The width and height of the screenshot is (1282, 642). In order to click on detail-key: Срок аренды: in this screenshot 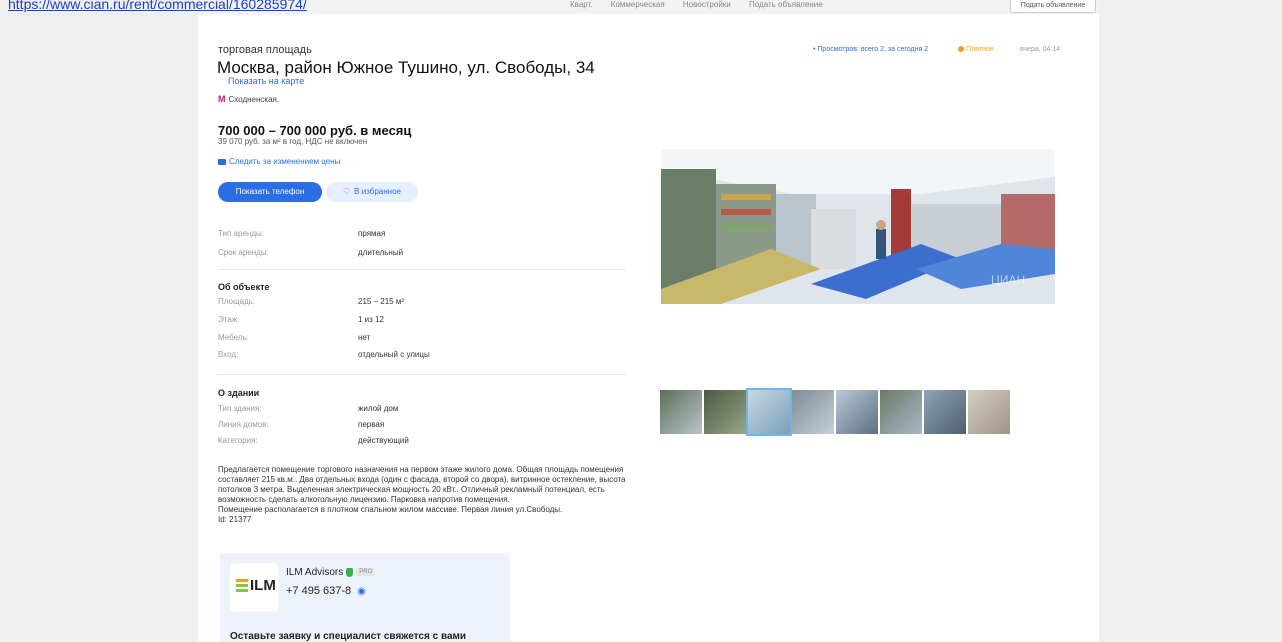, I will do `click(243, 252)`.